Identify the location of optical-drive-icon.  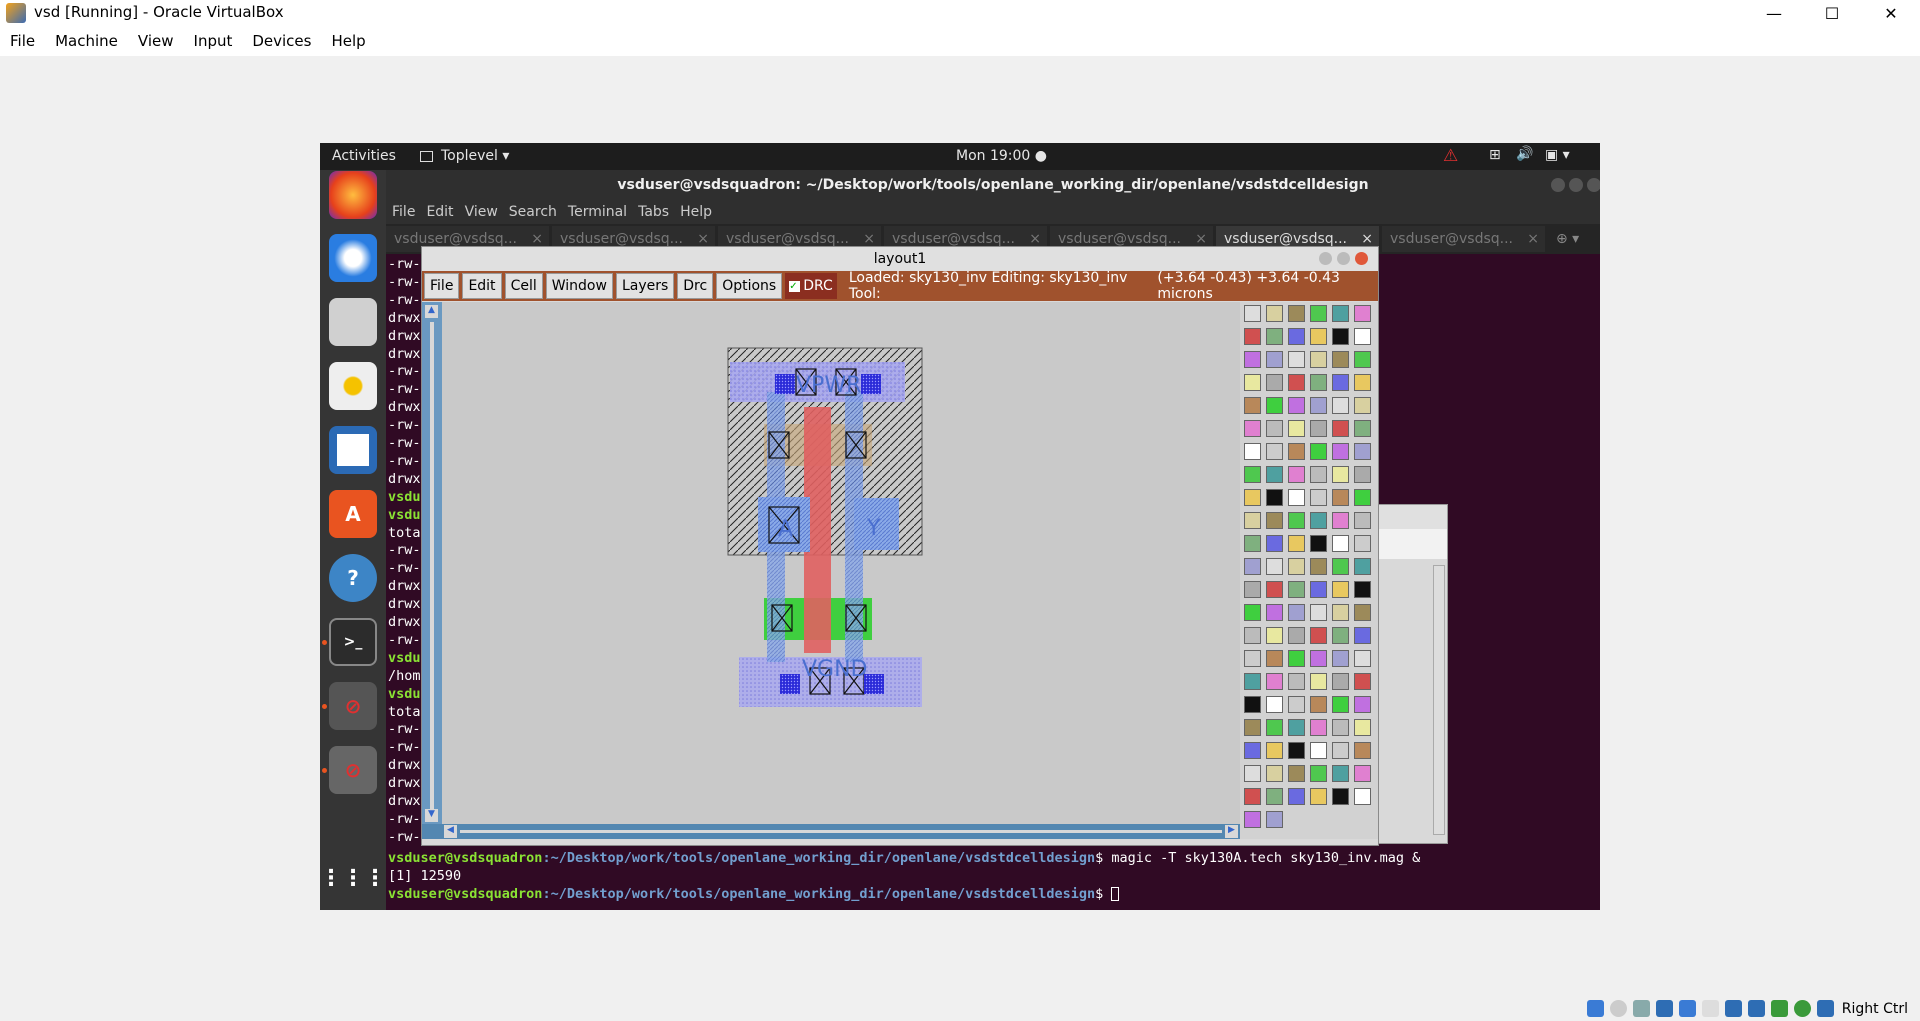
(1618, 1008).